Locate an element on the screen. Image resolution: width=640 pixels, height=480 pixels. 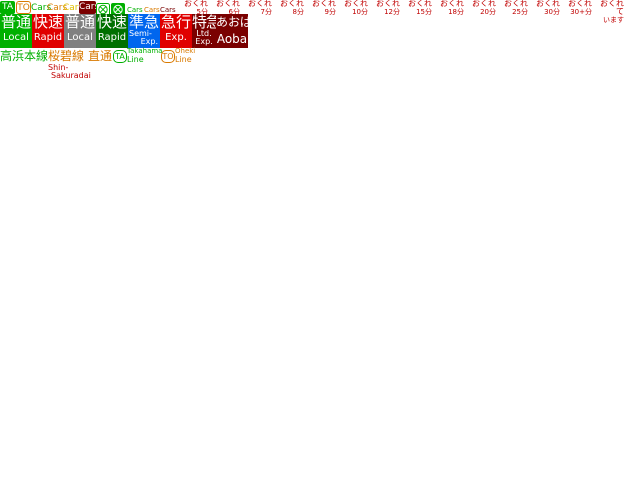
delay-label-minutes: います is located at coordinates (613, 20).